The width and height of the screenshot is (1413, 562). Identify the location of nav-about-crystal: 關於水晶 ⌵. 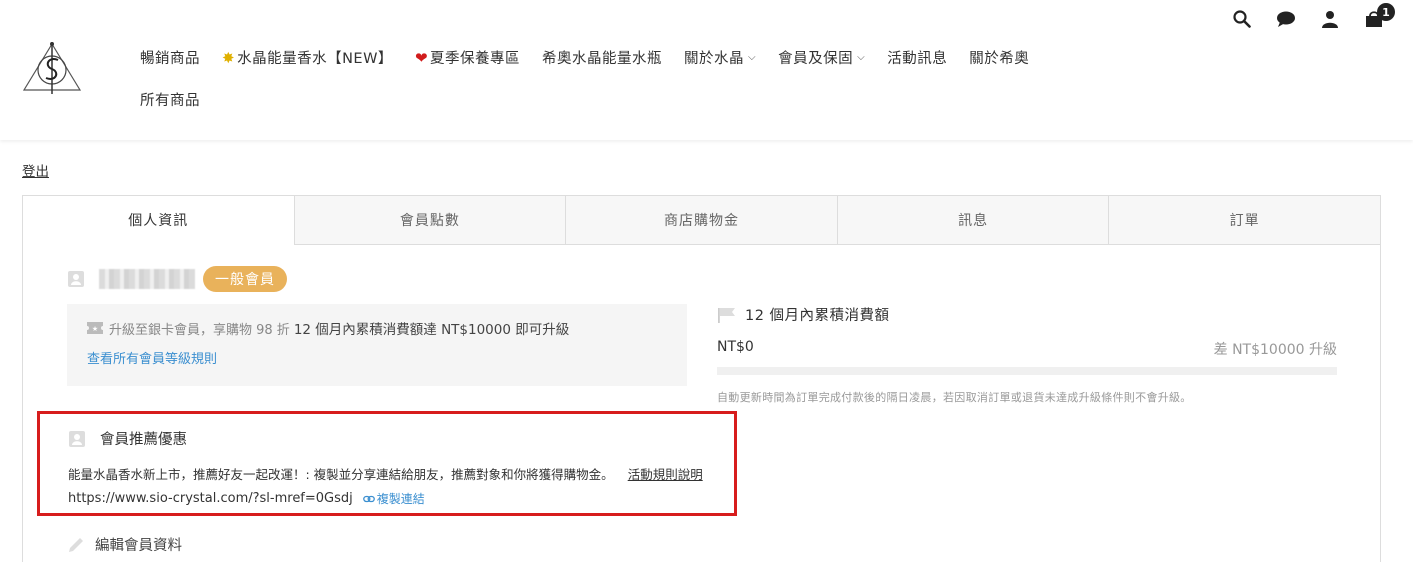
(720, 57).